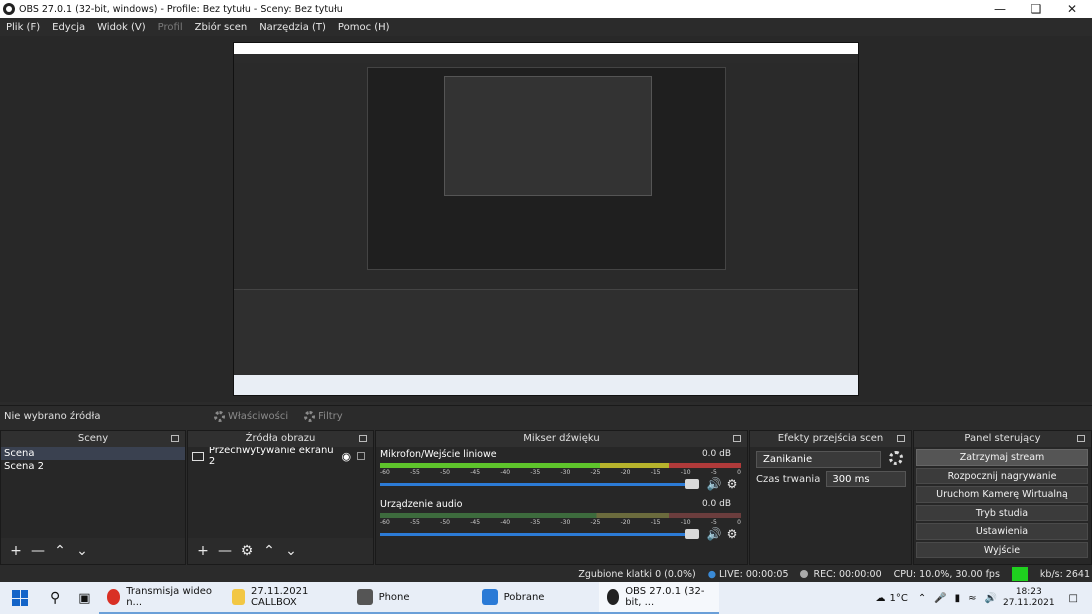 The image size is (1092, 614). What do you see at coordinates (251, 416) in the screenshot?
I see `properties-button: Właściwości` at bounding box center [251, 416].